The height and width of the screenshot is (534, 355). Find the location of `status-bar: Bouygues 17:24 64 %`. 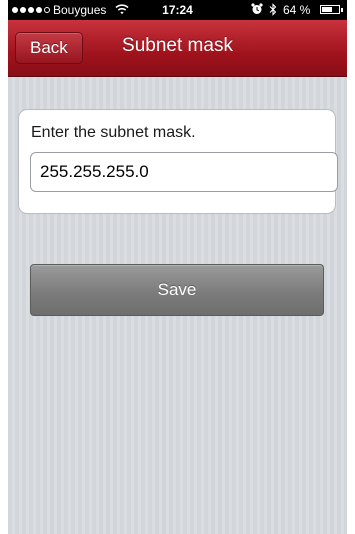

status-bar: Bouygues 17:24 64 % is located at coordinates (177, 10).